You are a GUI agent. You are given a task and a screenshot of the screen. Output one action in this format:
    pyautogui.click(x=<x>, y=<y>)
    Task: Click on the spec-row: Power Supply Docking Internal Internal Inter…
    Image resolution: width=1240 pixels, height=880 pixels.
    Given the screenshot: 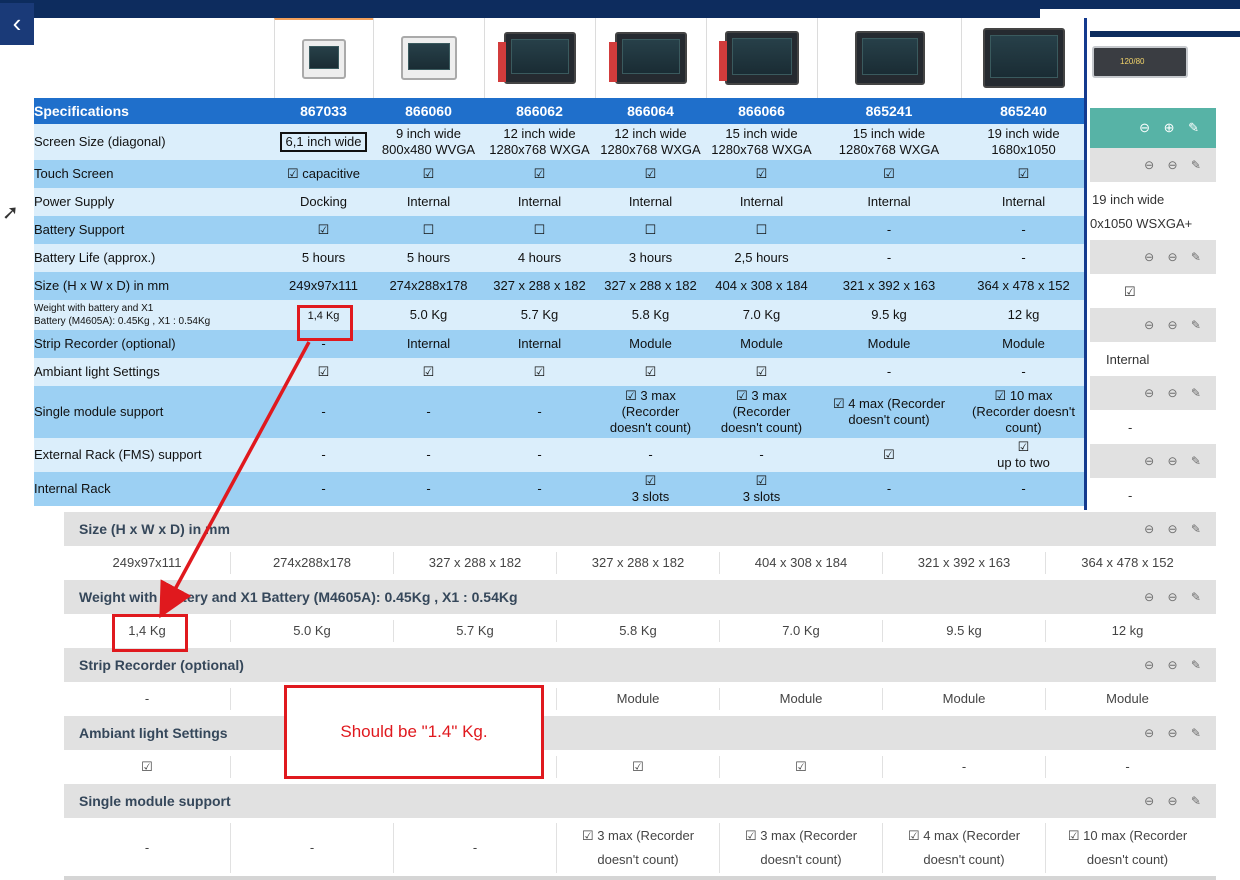 What is the action you would take?
    pyautogui.click(x=560, y=202)
    